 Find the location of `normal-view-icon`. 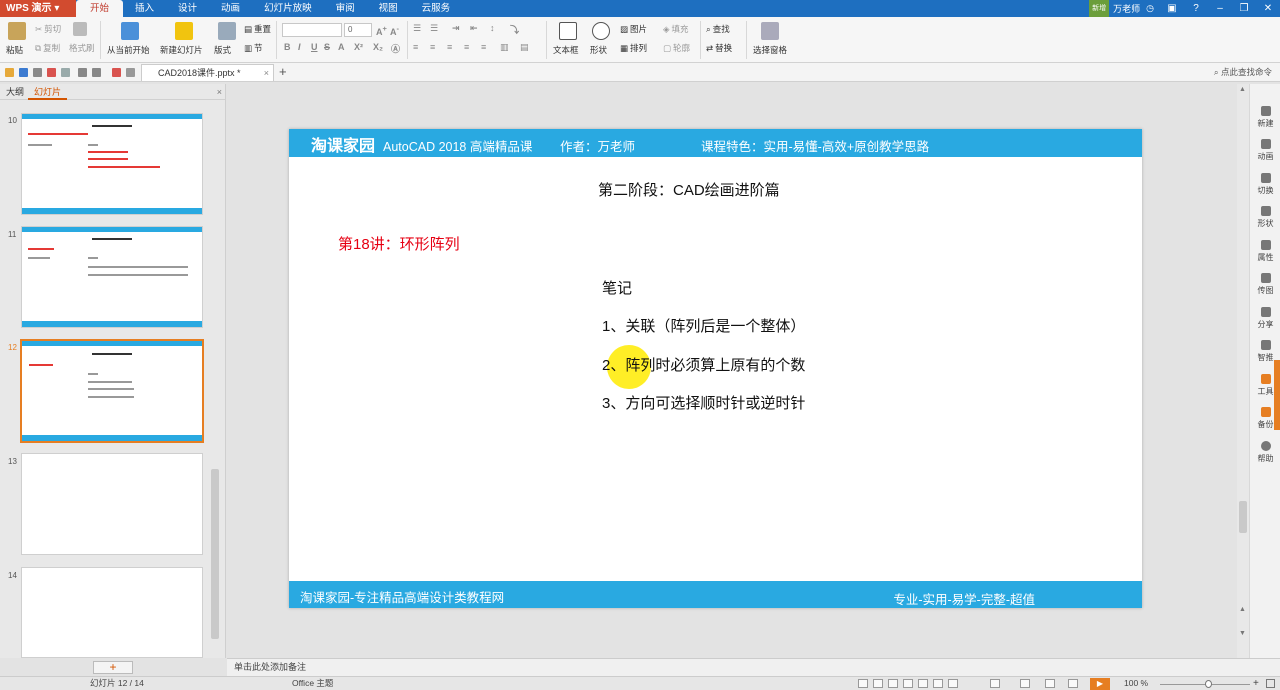

normal-view-icon is located at coordinates (995, 683).